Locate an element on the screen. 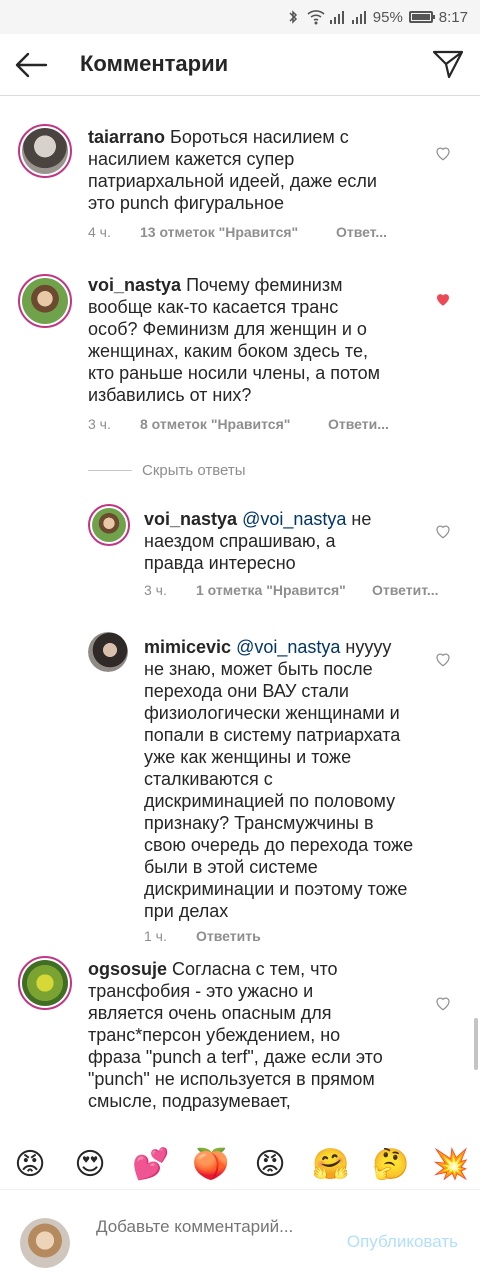 This screenshot has width=480, height=1280. comment-composer: Опубликовать is located at coordinates (240, 1238).